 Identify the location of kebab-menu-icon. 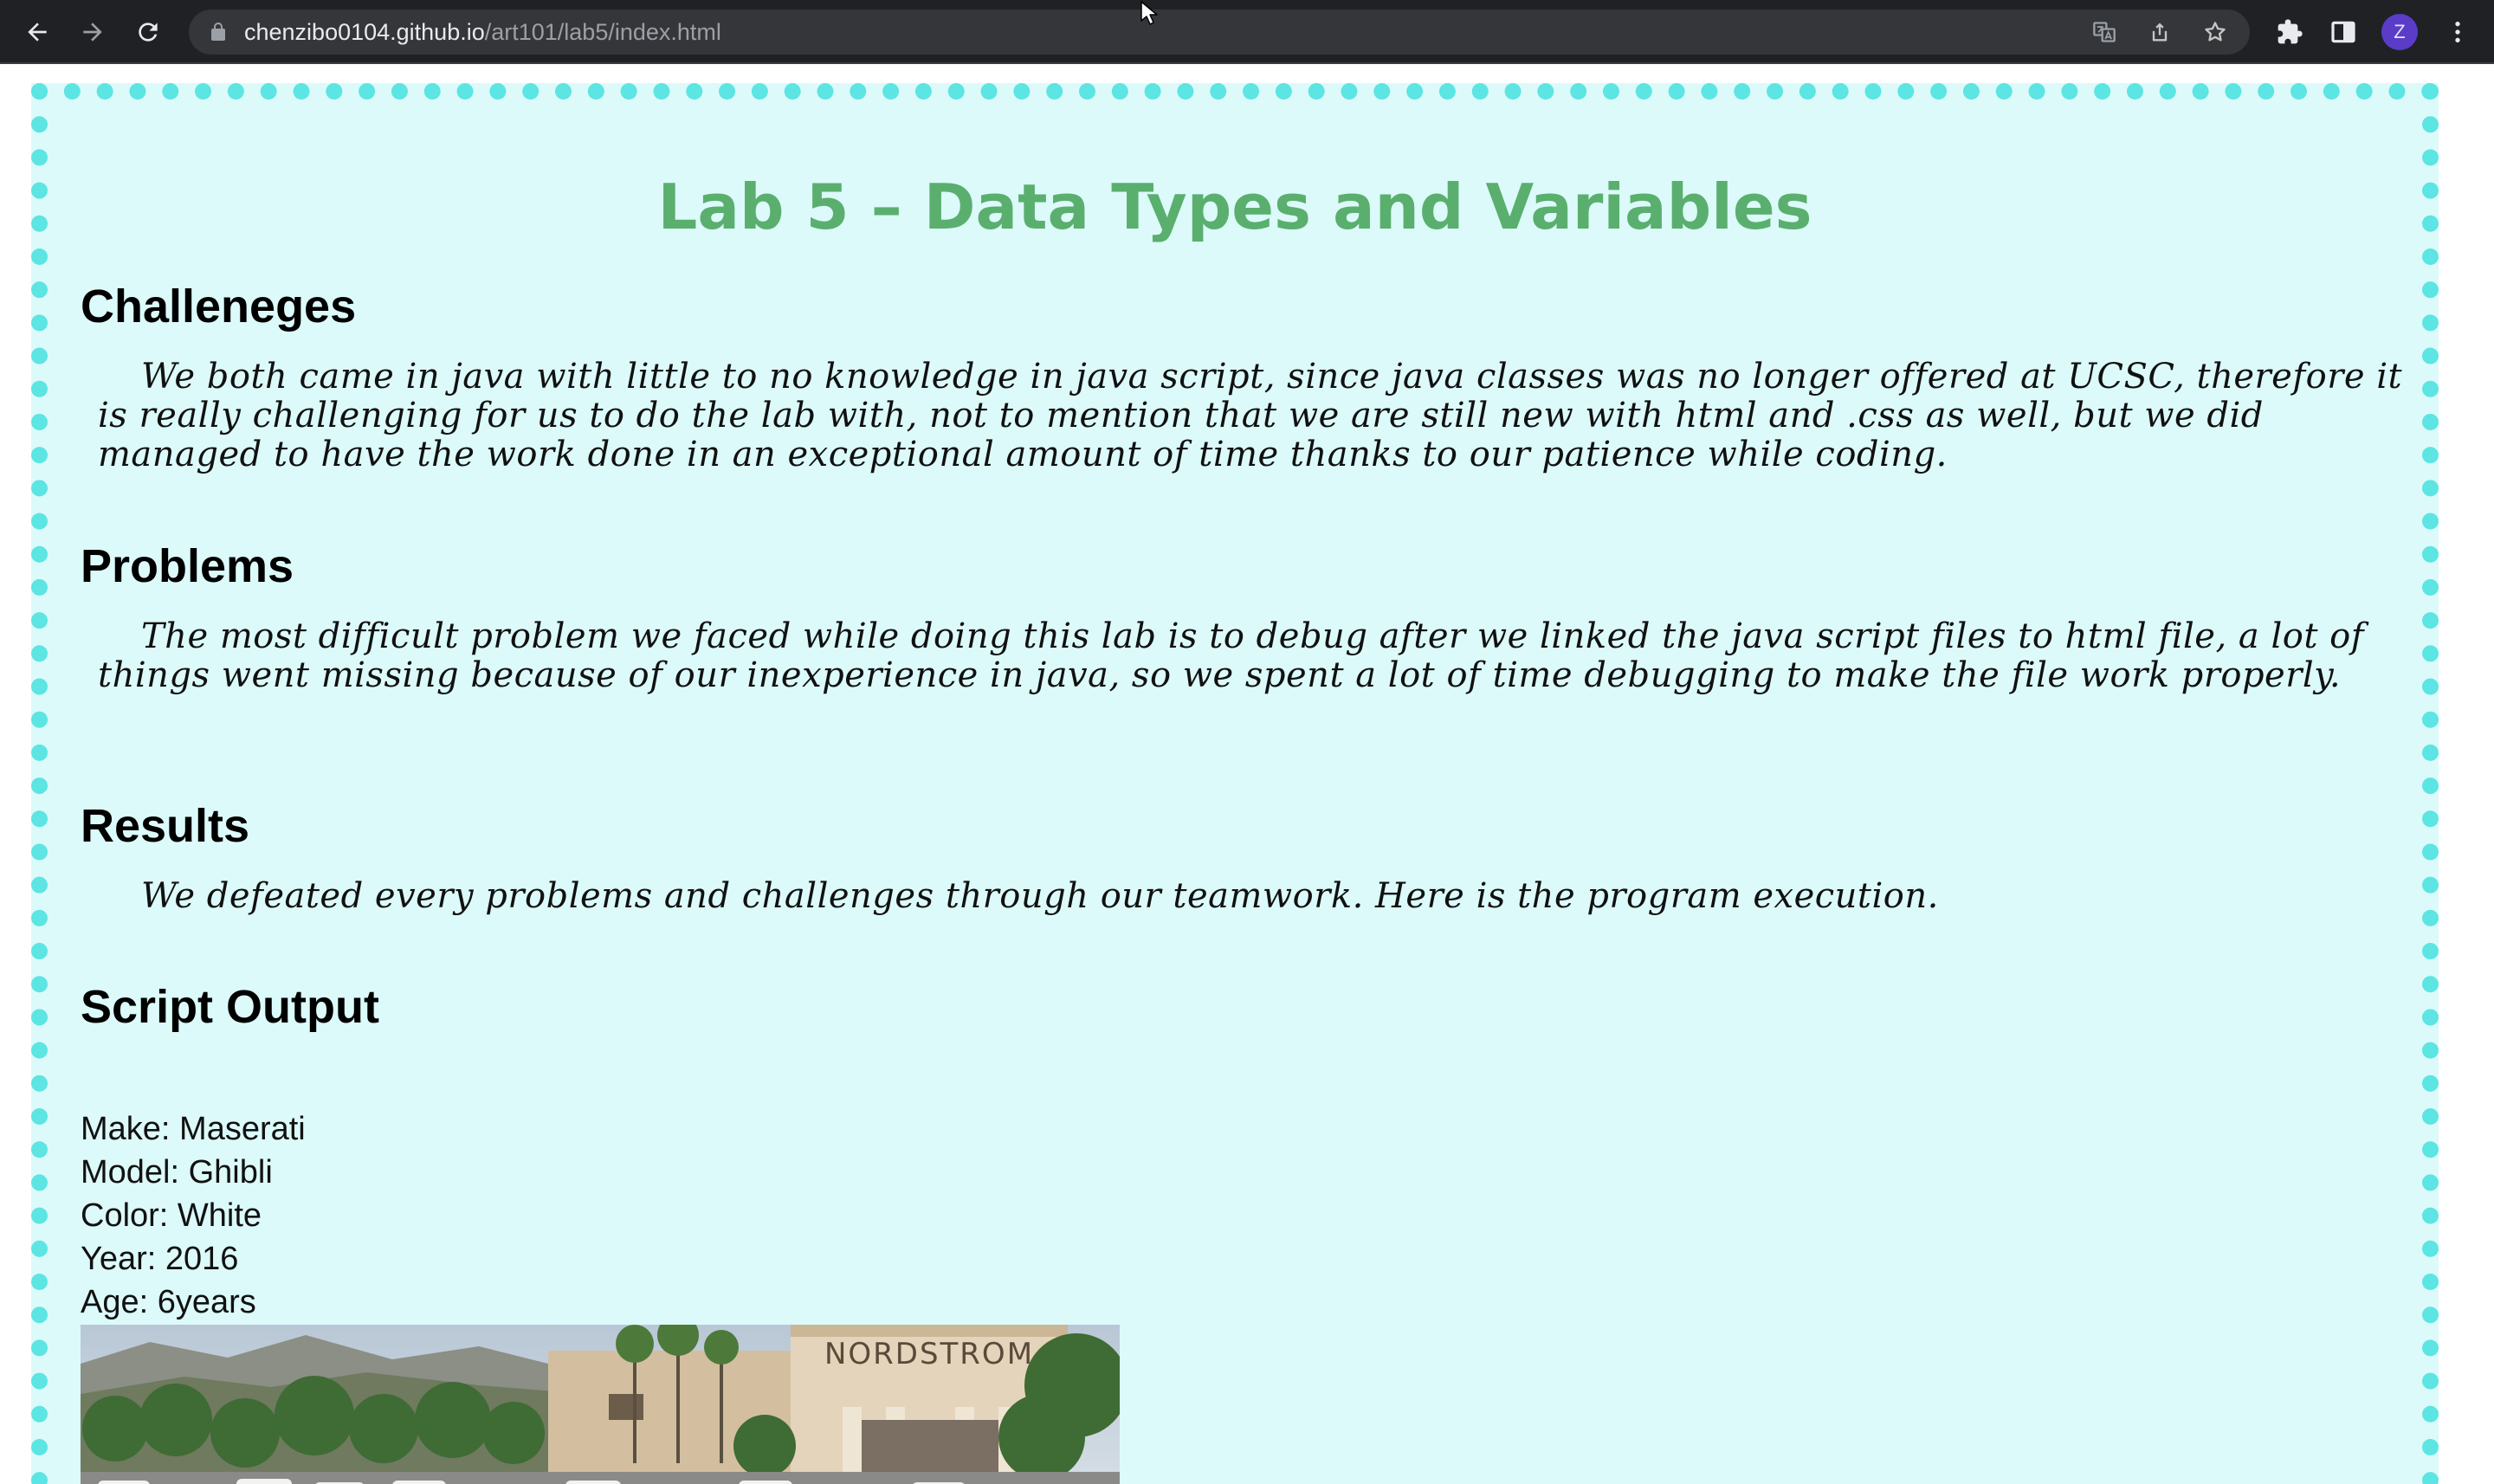
(2457, 32).